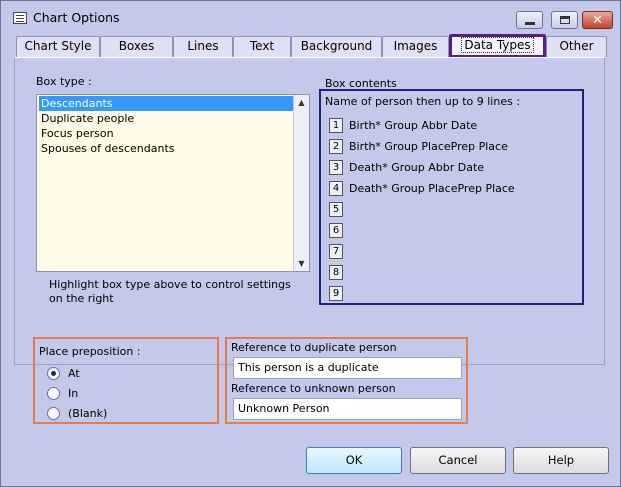 The image size is (621, 487). I want to click on list-item-descendants: Descendants, so click(167, 103).